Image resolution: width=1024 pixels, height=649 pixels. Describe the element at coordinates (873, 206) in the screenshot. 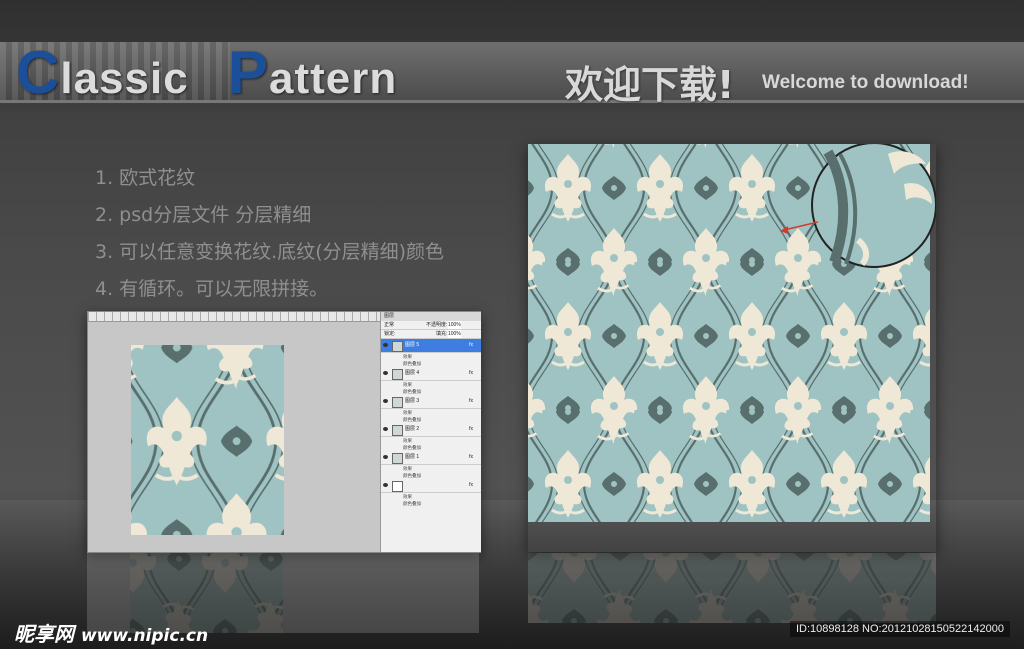

I see `magnifier-icon` at that location.